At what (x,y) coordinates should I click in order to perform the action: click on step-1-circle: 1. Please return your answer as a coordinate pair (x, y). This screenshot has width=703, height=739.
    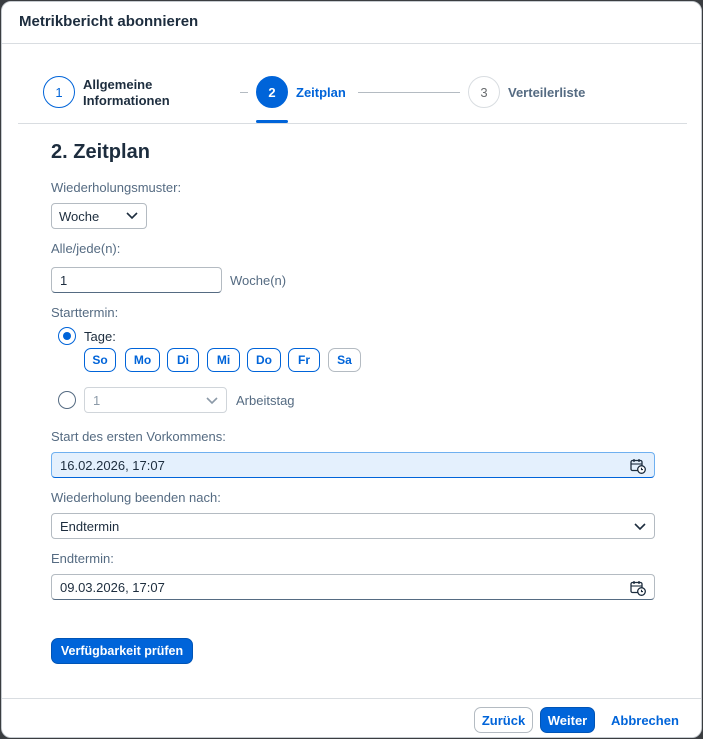
    Looking at the image, I should click on (59, 92).